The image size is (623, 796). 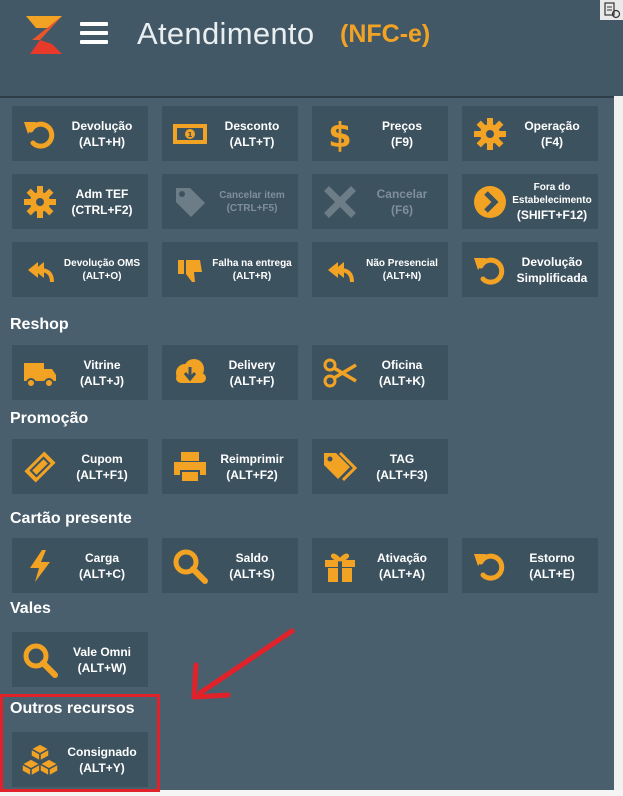 What do you see at coordinates (611, 10) in the screenshot?
I see `window-options-icon` at bounding box center [611, 10].